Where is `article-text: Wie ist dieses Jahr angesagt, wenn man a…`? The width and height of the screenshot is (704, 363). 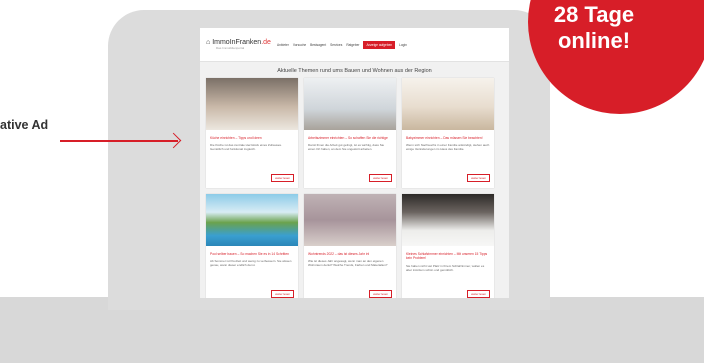 article-text: Wie ist dieses Jahr angesagt, wenn man a… is located at coordinates (348, 263).